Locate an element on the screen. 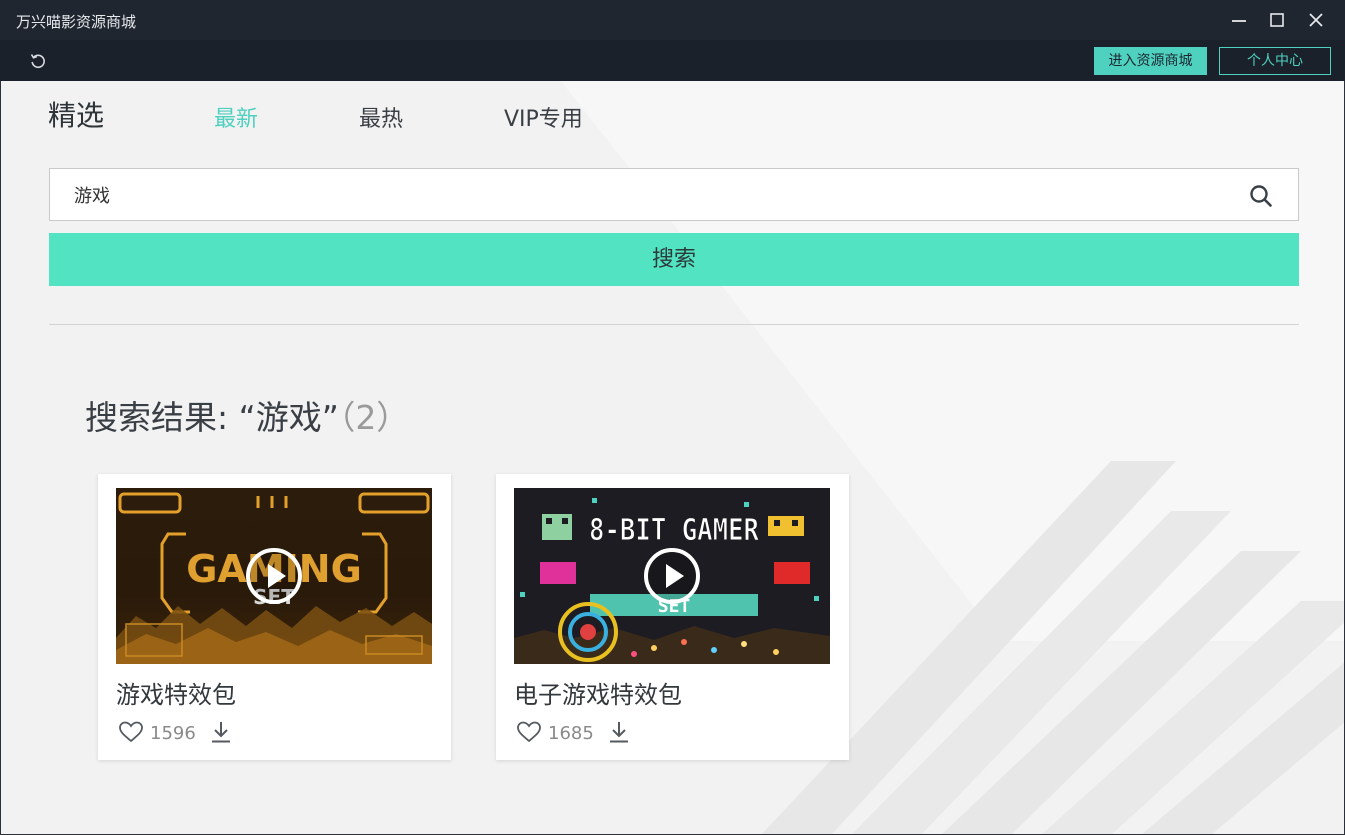 This screenshot has height=835, width=1345. card-title: 电子游戏特效包 is located at coordinates (598, 692).